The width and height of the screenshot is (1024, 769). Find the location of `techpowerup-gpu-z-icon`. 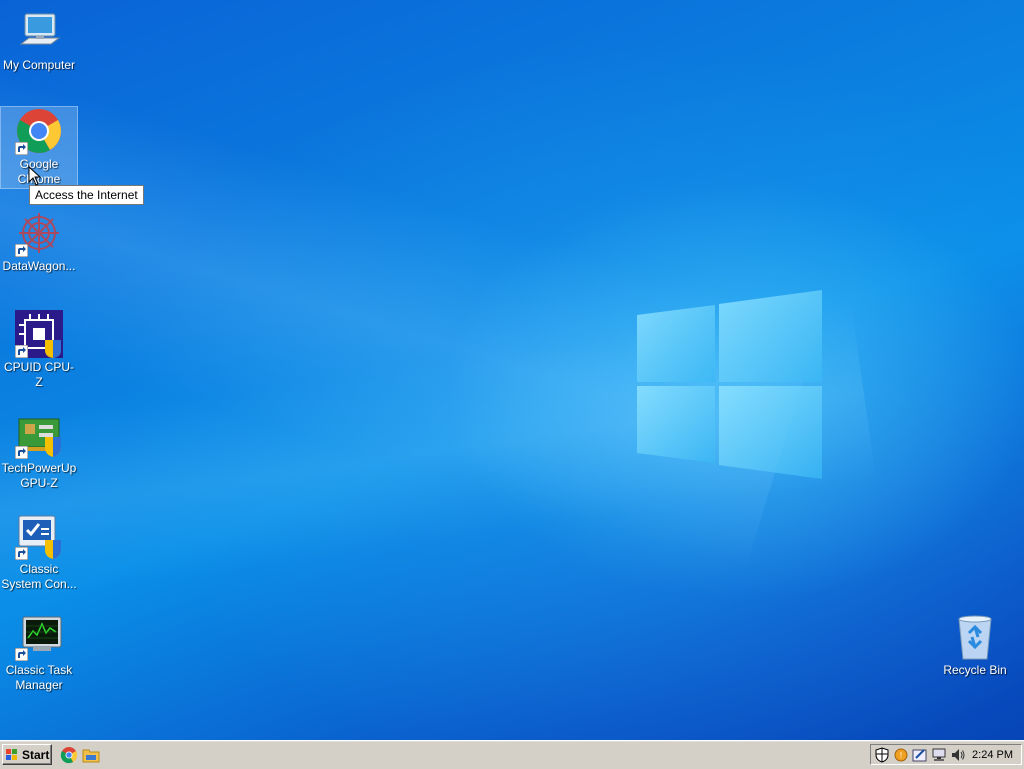

techpowerup-gpu-z-icon is located at coordinates (39, 435).